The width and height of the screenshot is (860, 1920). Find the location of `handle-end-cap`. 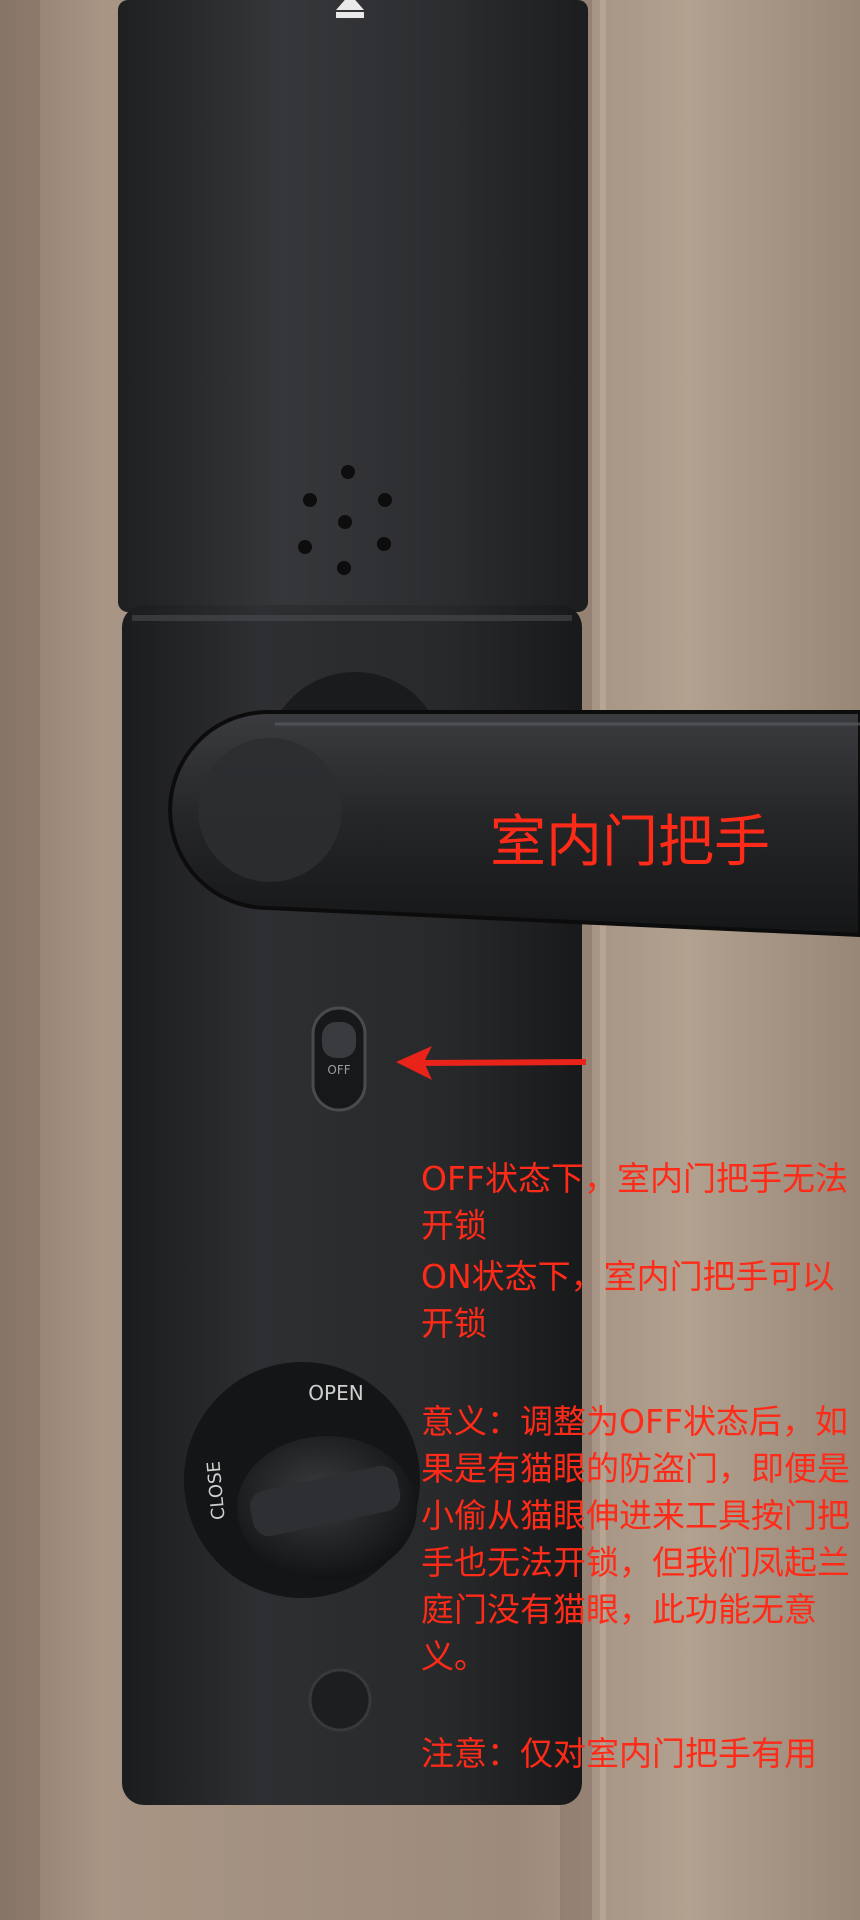

handle-end-cap is located at coordinates (270, 810).